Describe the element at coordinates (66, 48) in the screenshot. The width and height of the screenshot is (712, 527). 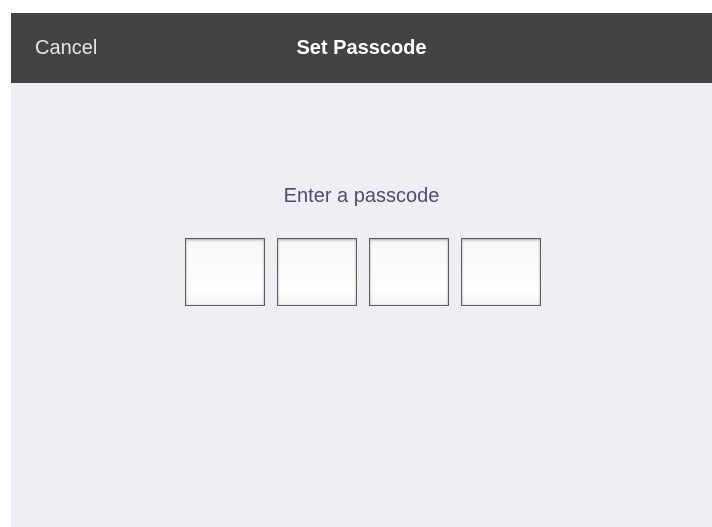
I see `cancel-button: Cancel` at that location.